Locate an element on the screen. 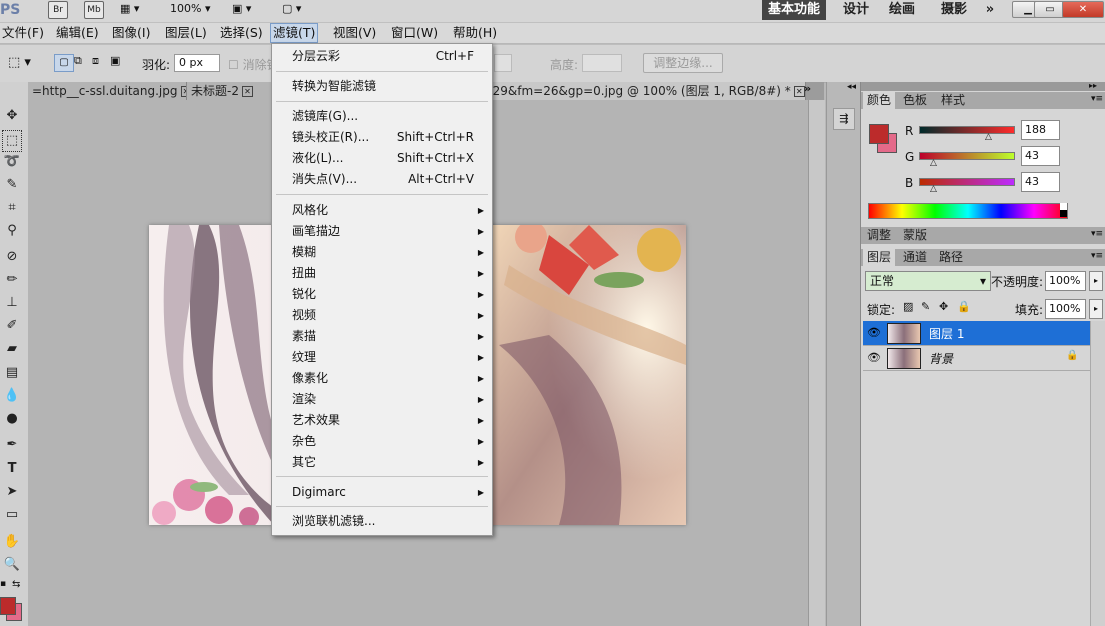  expand-panels-icon: ◂◂ is located at coordinates (851, 87).